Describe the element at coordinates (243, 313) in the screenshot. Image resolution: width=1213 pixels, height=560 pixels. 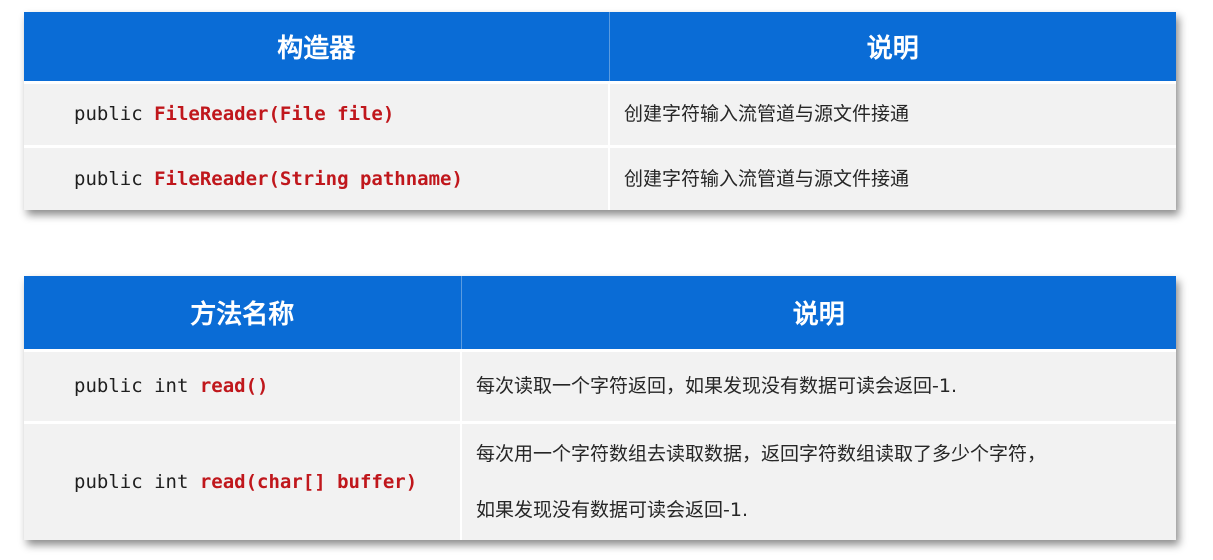
I see `method-column-header: 方法名称` at that location.